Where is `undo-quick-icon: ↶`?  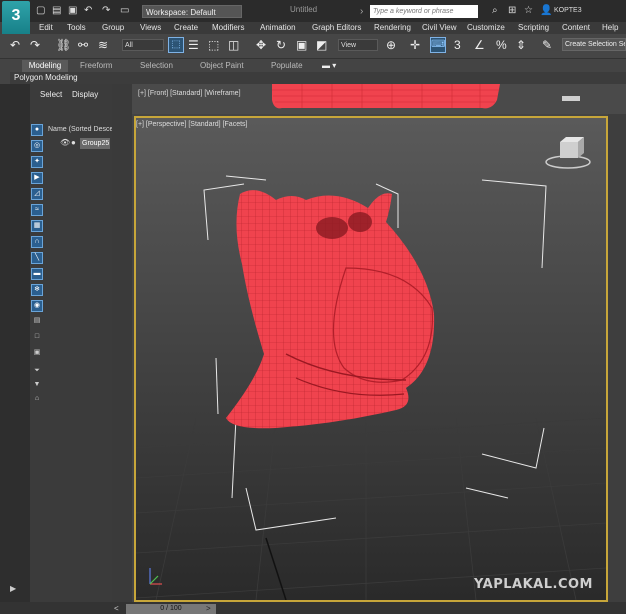 undo-quick-icon: ↶ is located at coordinates (88, 10).